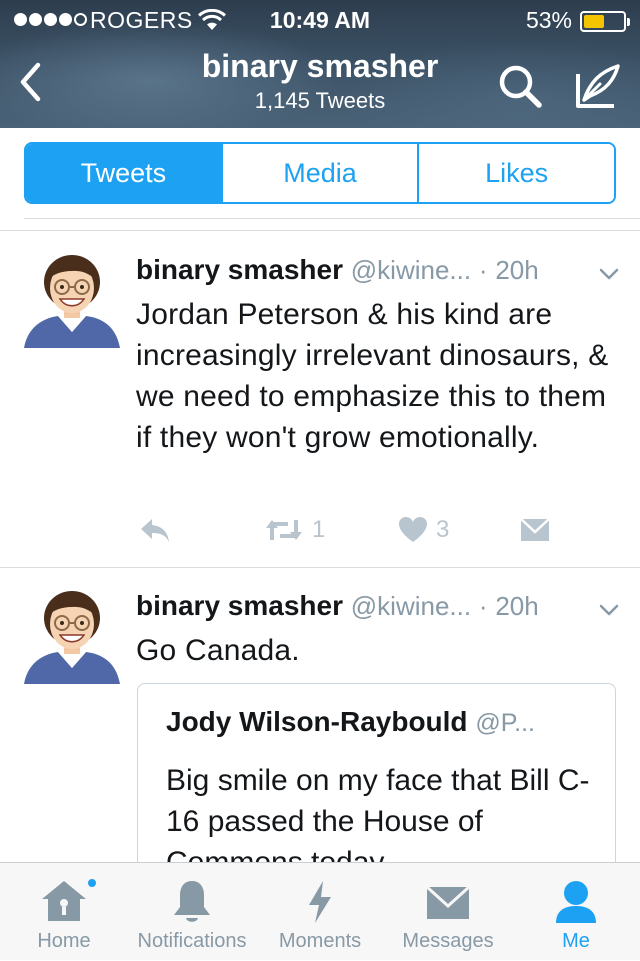  What do you see at coordinates (92, 883) in the screenshot?
I see `home-notification-dot` at bounding box center [92, 883].